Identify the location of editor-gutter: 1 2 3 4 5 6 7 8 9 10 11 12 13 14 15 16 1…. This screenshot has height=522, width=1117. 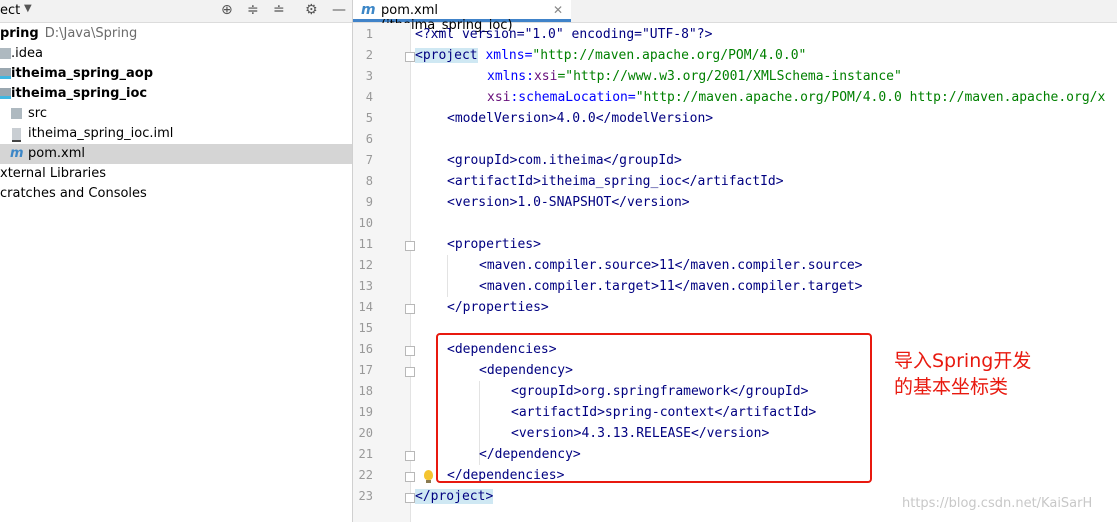
(384, 272).